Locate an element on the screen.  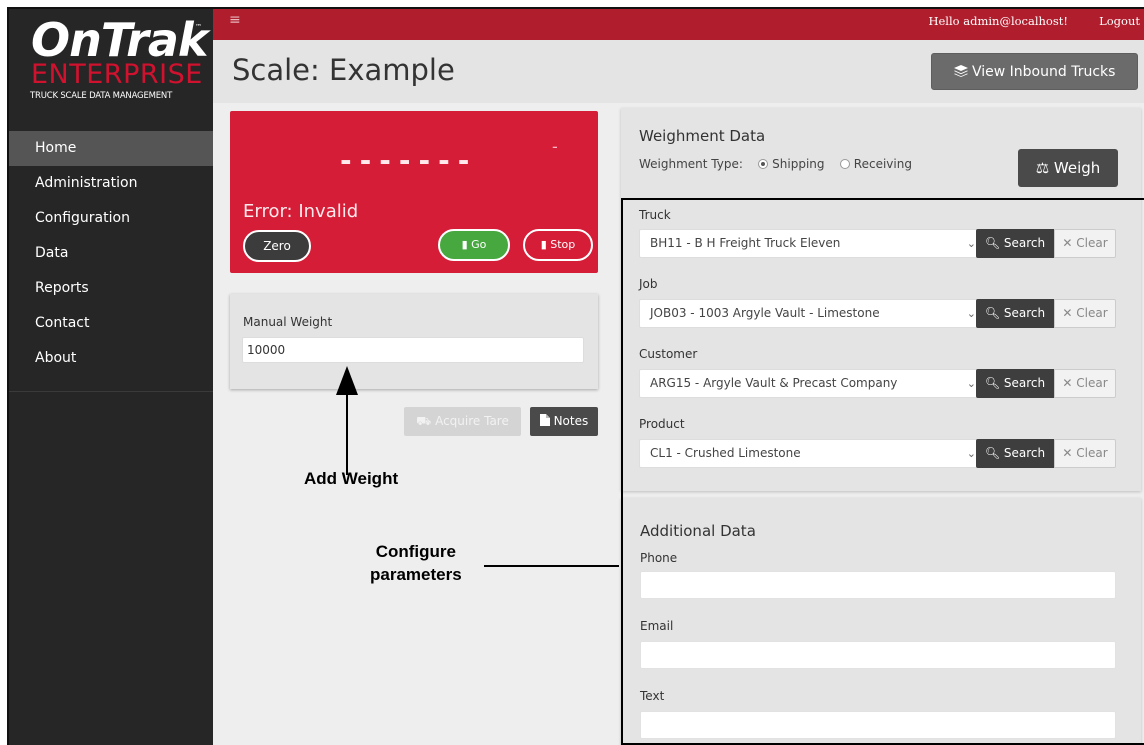
phone-label: Phone is located at coordinates (659, 558).